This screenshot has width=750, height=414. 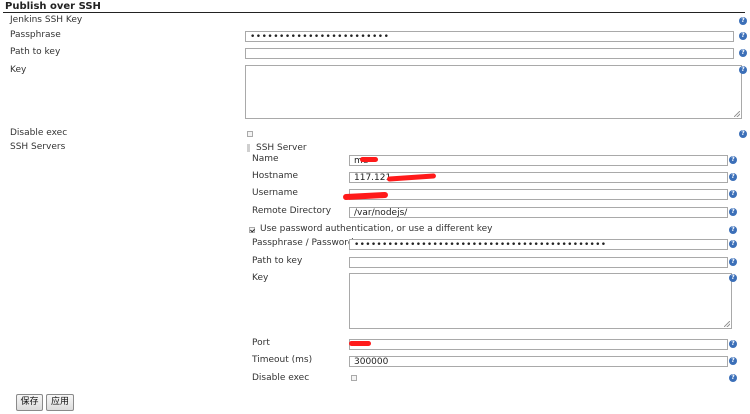 What do you see at coordinates (489, 53) in the screenshot?
I see `path-to-key-field` at bounding box center [489, 53].